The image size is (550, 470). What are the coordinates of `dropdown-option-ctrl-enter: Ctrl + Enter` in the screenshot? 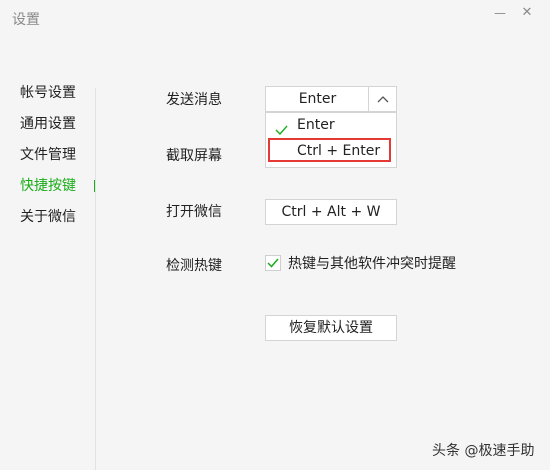 It's located at (331, 151).